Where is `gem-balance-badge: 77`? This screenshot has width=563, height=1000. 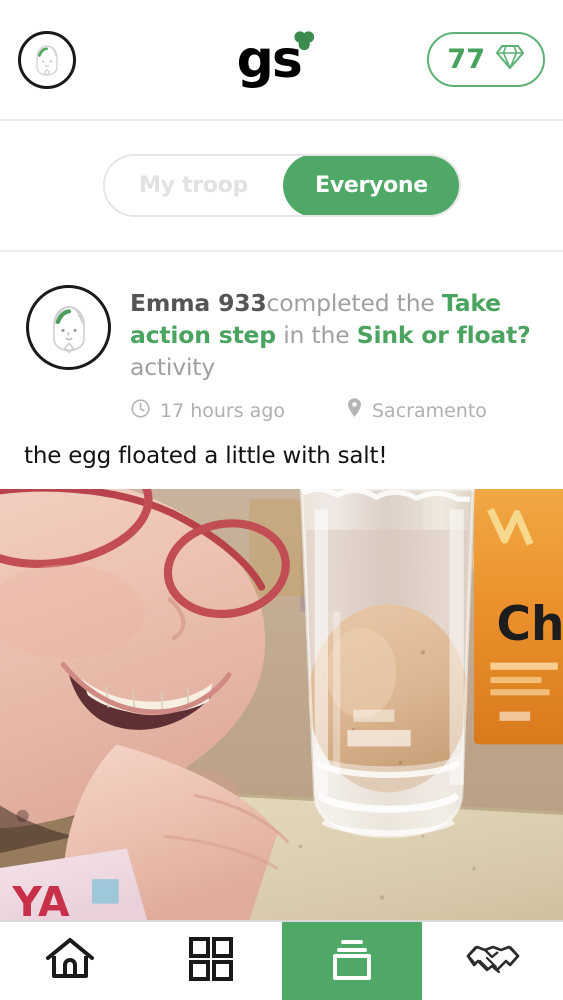 gem-balance-badge: 77 is located at coordinates (486, 59).